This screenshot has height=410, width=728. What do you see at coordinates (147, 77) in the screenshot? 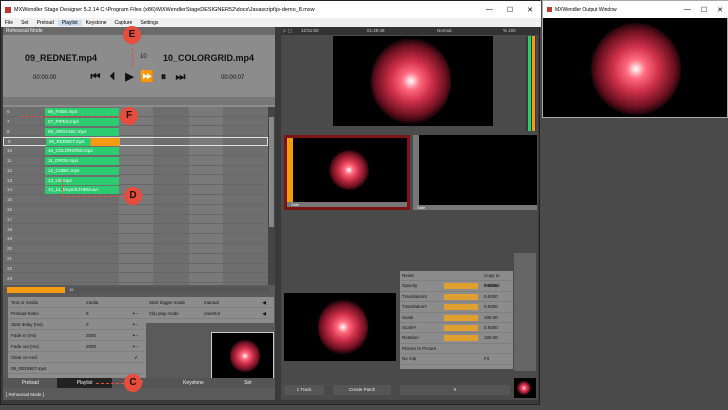
I see `fast-forward-icon: ⏩` at bounding box center [147, 77].